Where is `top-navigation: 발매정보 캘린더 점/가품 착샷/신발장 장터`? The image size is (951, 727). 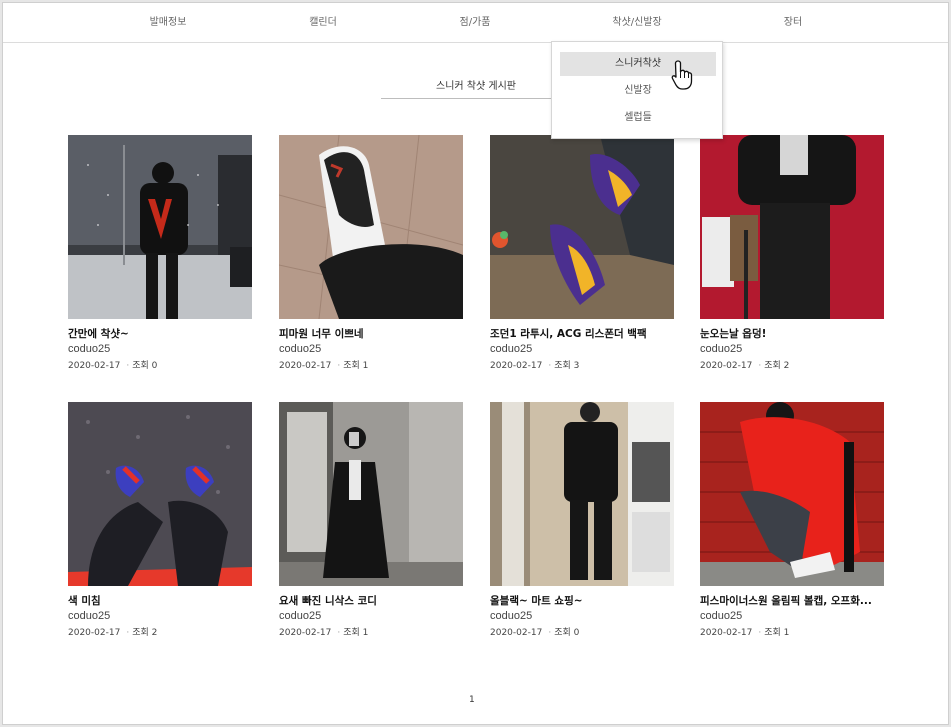 top-navigation: 발매정보 캘린더 점/가품 착샷/신발장 장터 is located at coordinates (475, 23).